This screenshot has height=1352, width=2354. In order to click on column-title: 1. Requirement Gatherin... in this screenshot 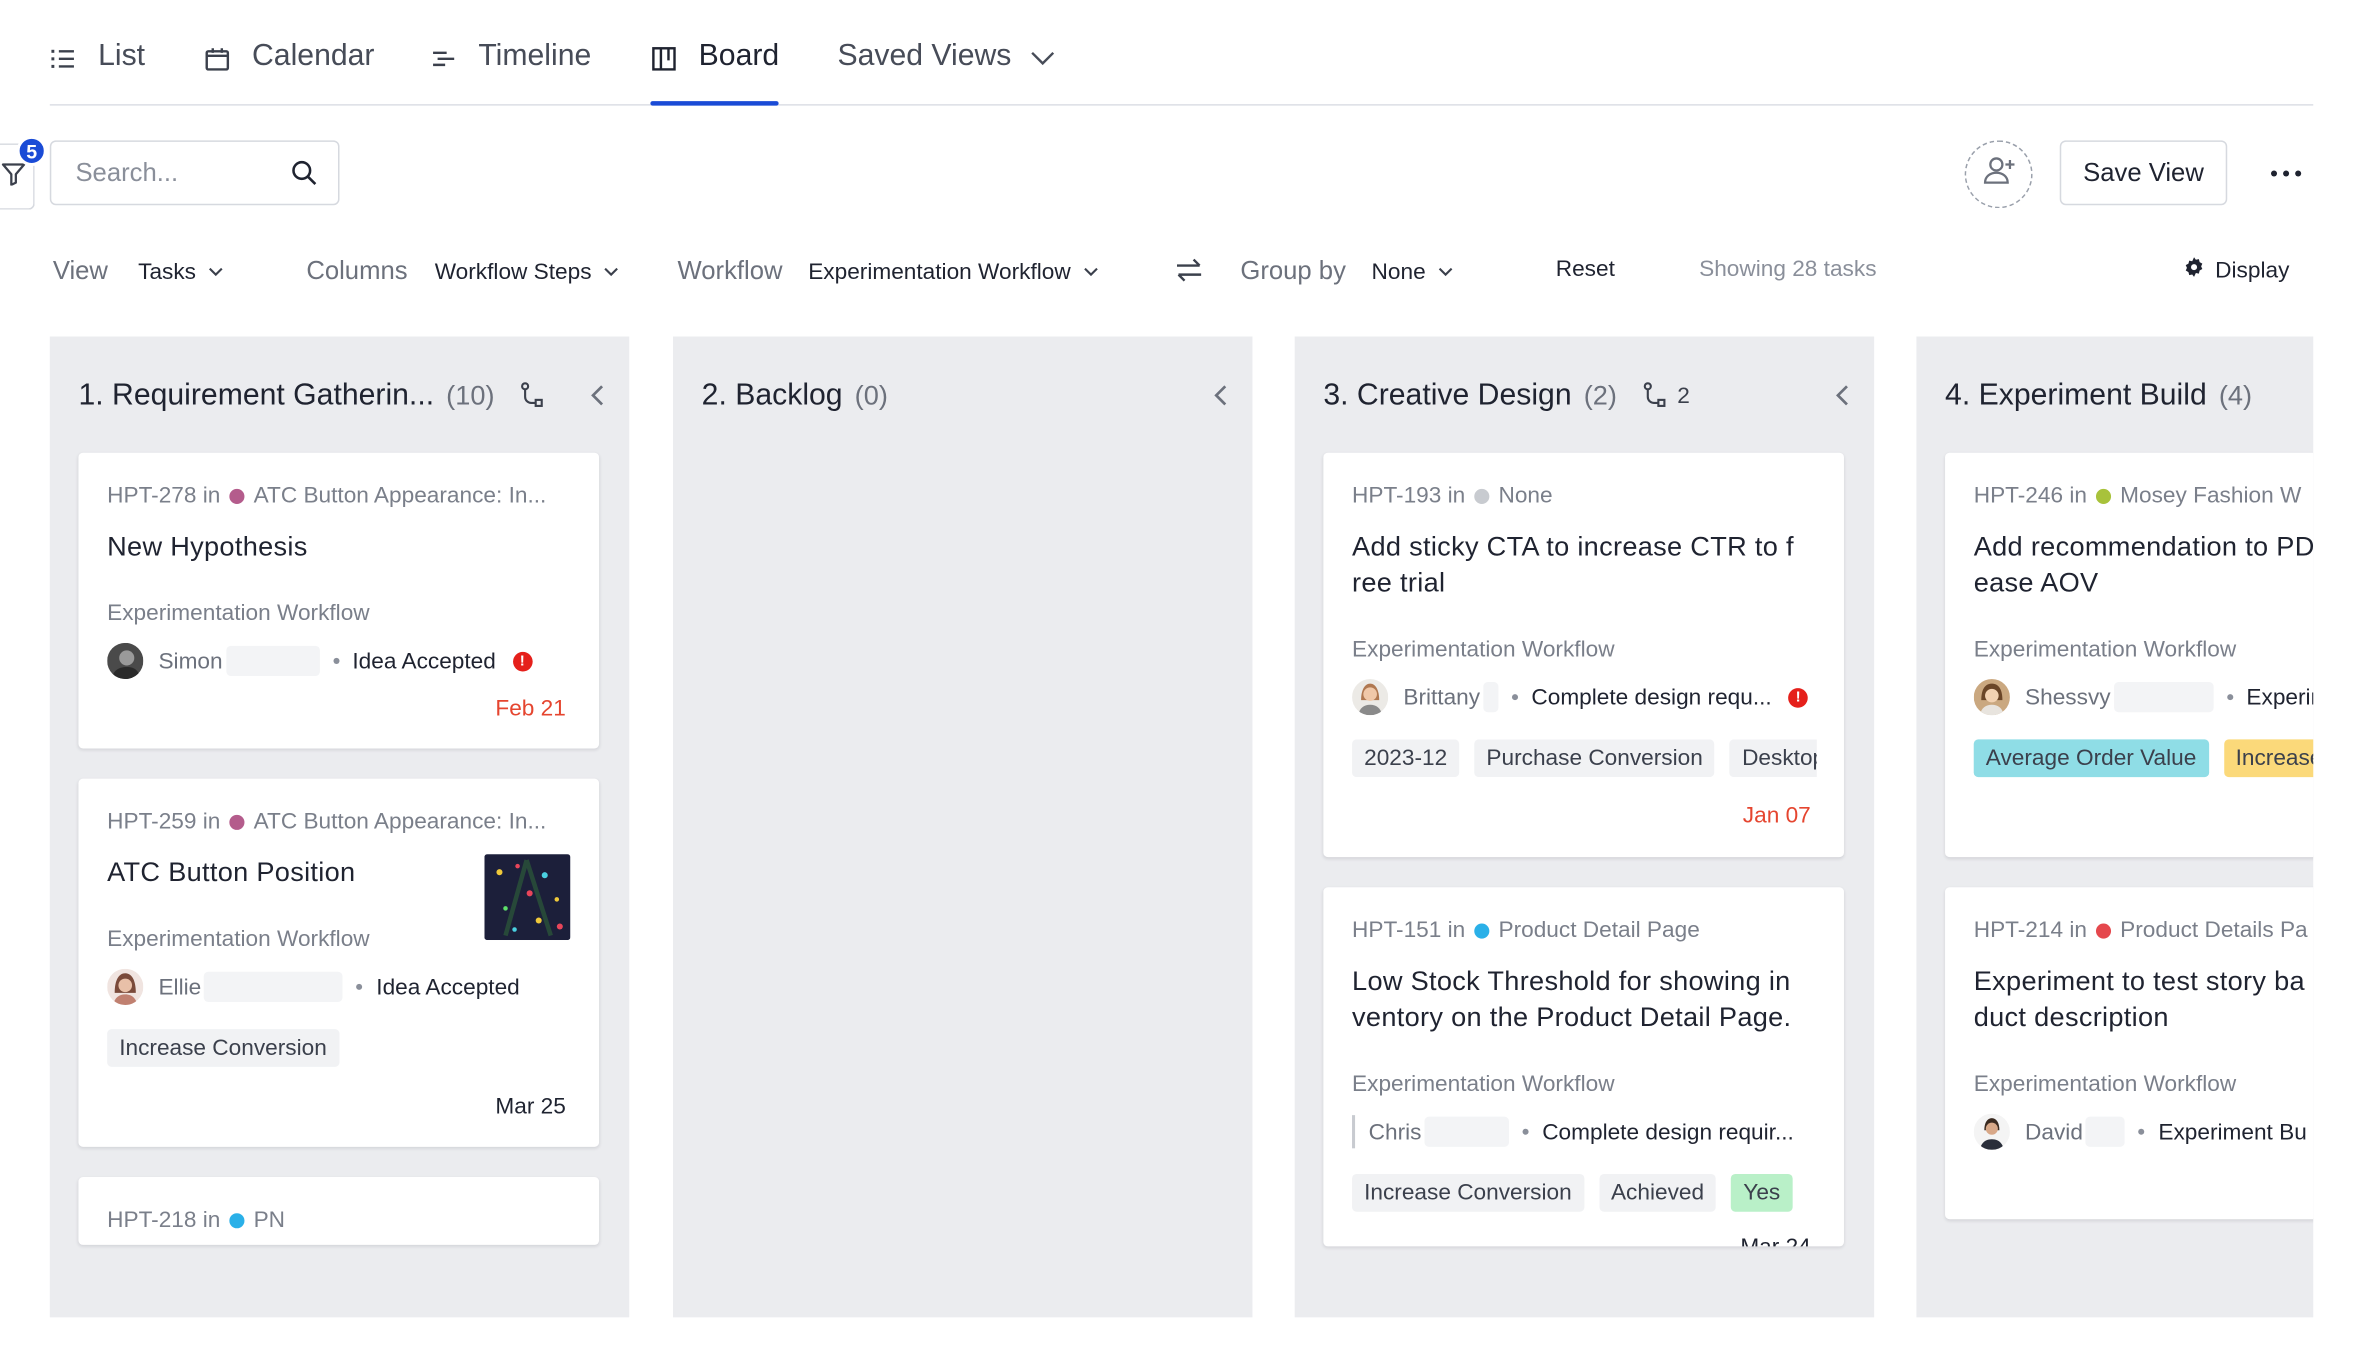, I will do `click(256, 394)`.